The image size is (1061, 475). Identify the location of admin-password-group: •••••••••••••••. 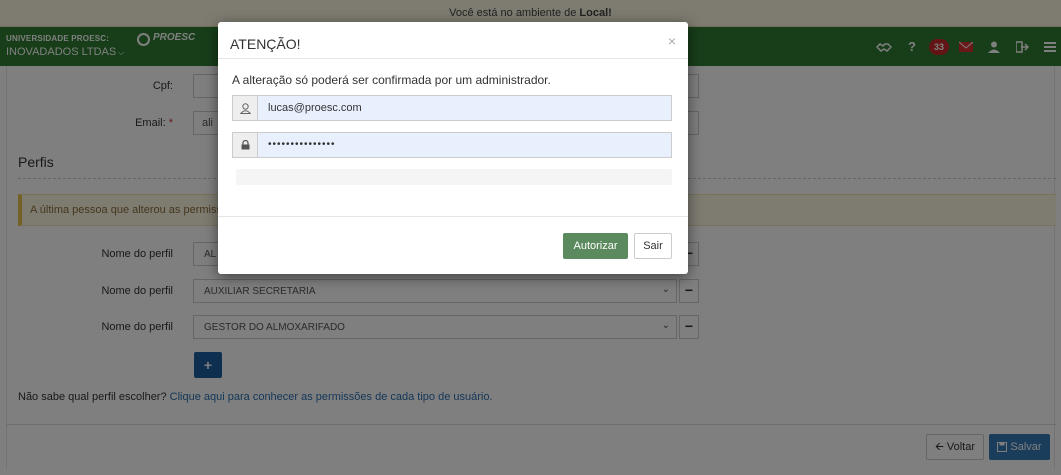
(452, 145).